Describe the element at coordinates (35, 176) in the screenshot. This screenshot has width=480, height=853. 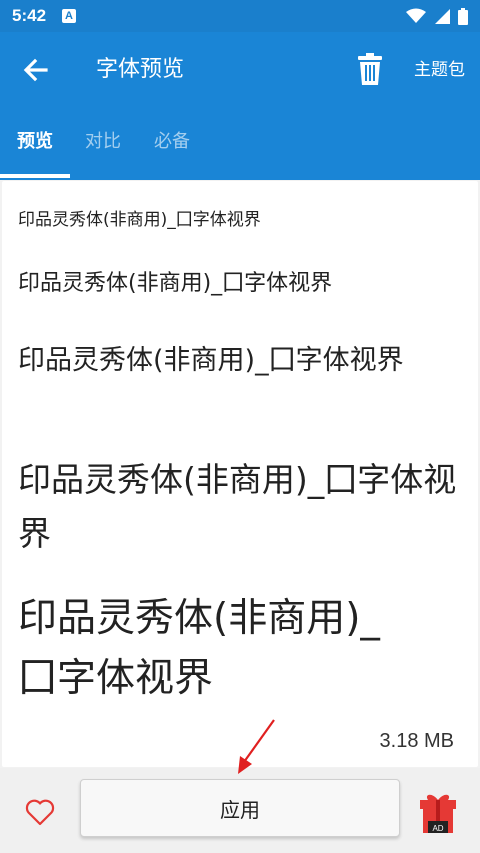
I see `tab-indicator` at that location.